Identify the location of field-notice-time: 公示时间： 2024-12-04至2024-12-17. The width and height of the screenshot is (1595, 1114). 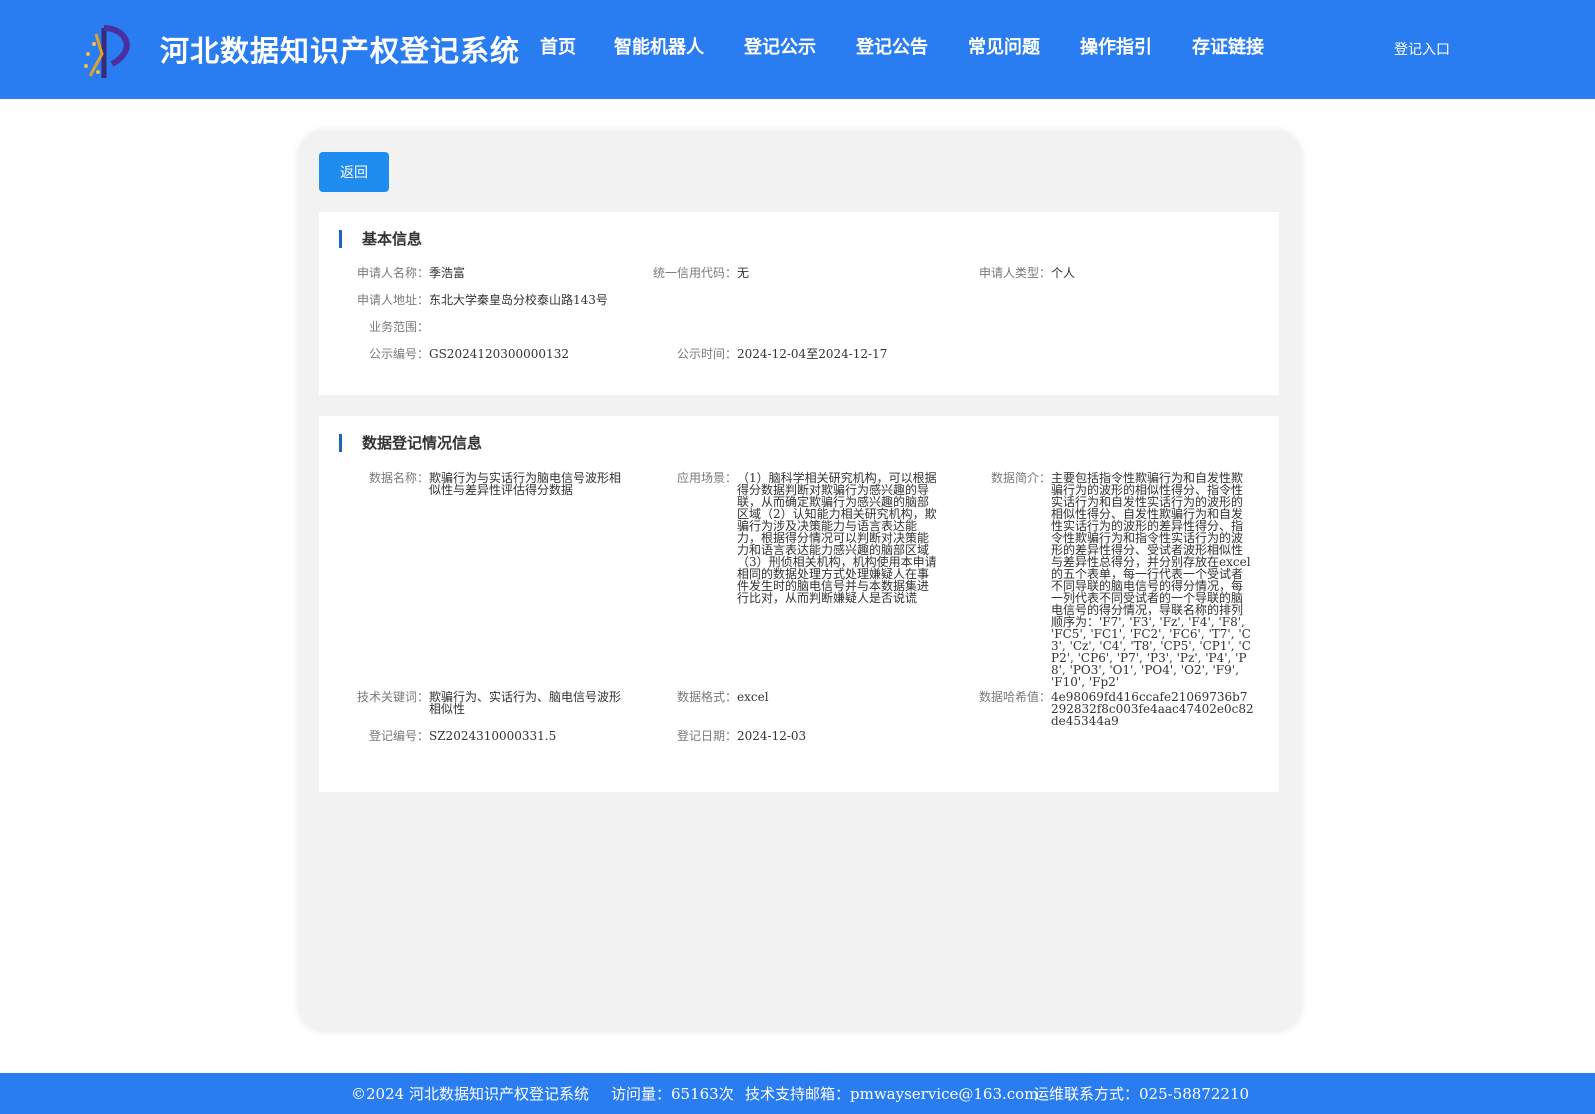
(782, 354).